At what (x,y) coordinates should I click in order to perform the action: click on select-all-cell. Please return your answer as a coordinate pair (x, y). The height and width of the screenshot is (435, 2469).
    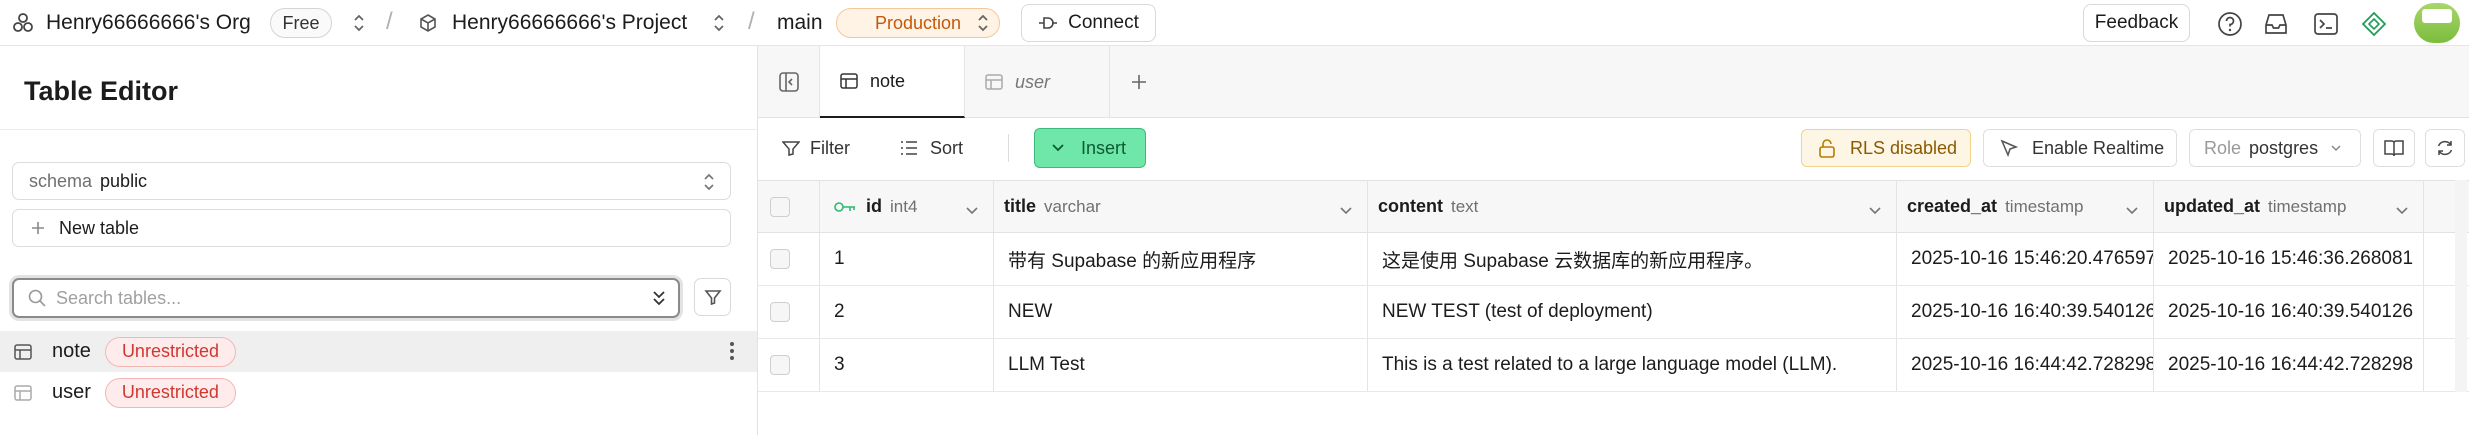
    Looking at the image, I should click on (789, 206).